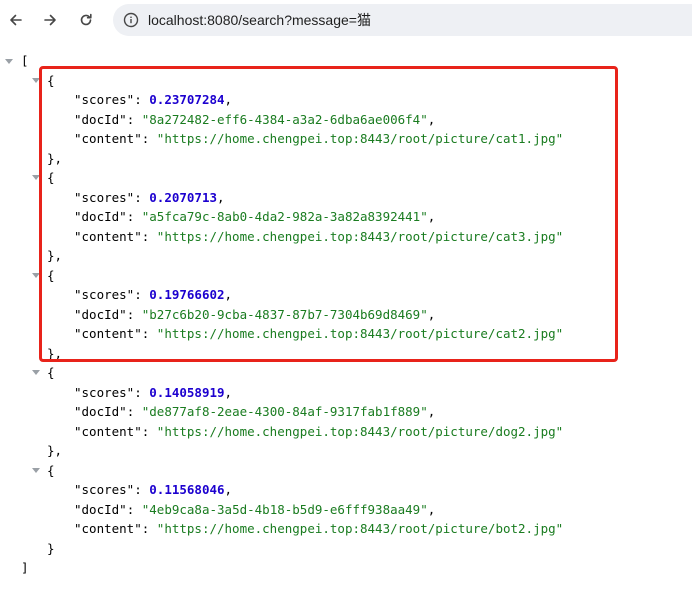  What do you see at coordinates (285, 509) in the screenshot?
I see `docid-value: 4eb9ca8a-3a5d-4b18-b5d9-e6fff938aa49` at bounding box center [285, 509].